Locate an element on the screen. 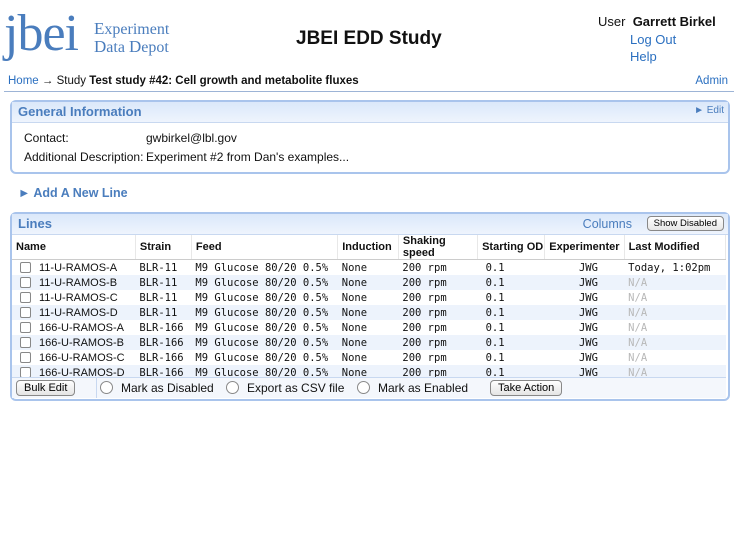 The width and height of the screenshot is (740, 555). jbei-logo: jbei is located at coordinates (41, 34).